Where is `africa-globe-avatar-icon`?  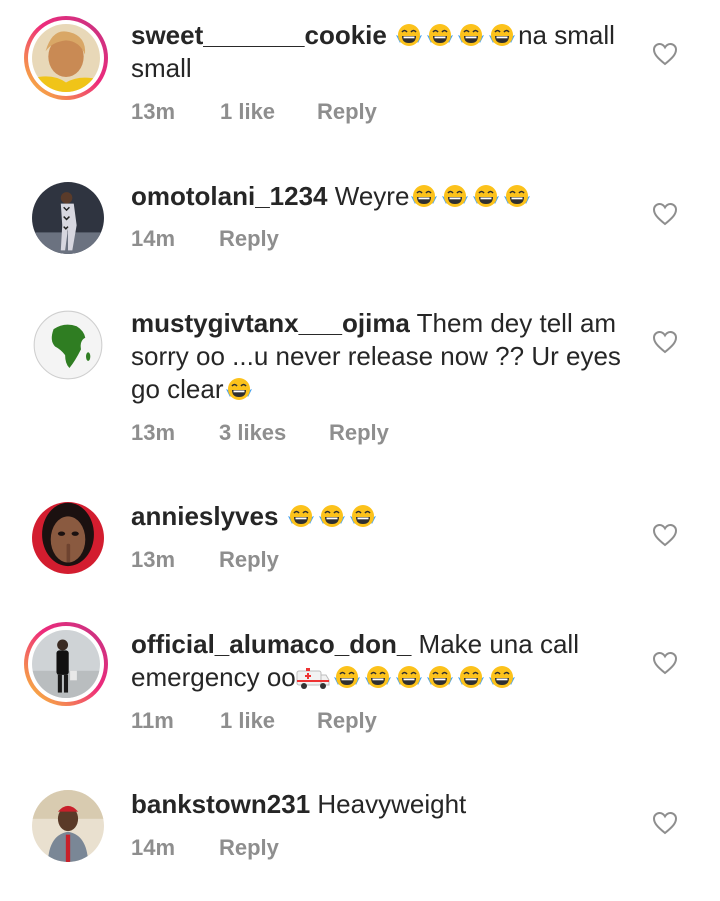
africa-globe-avatar-icon is located at coordinates (68, 345).